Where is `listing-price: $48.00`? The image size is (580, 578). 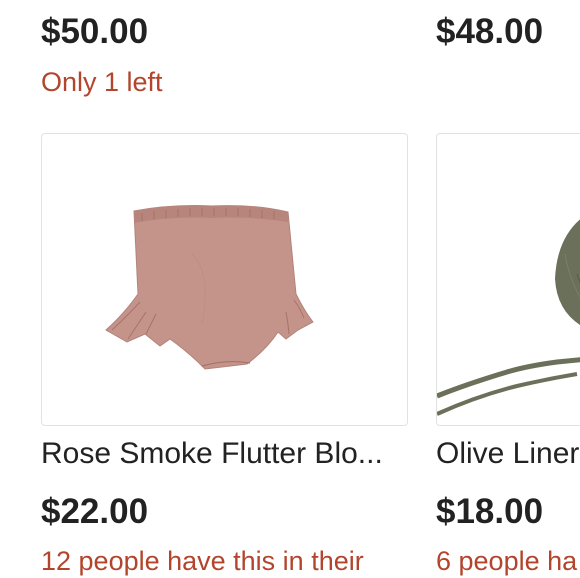 listing-price: $48.00 is located at coordinates (489, 31).